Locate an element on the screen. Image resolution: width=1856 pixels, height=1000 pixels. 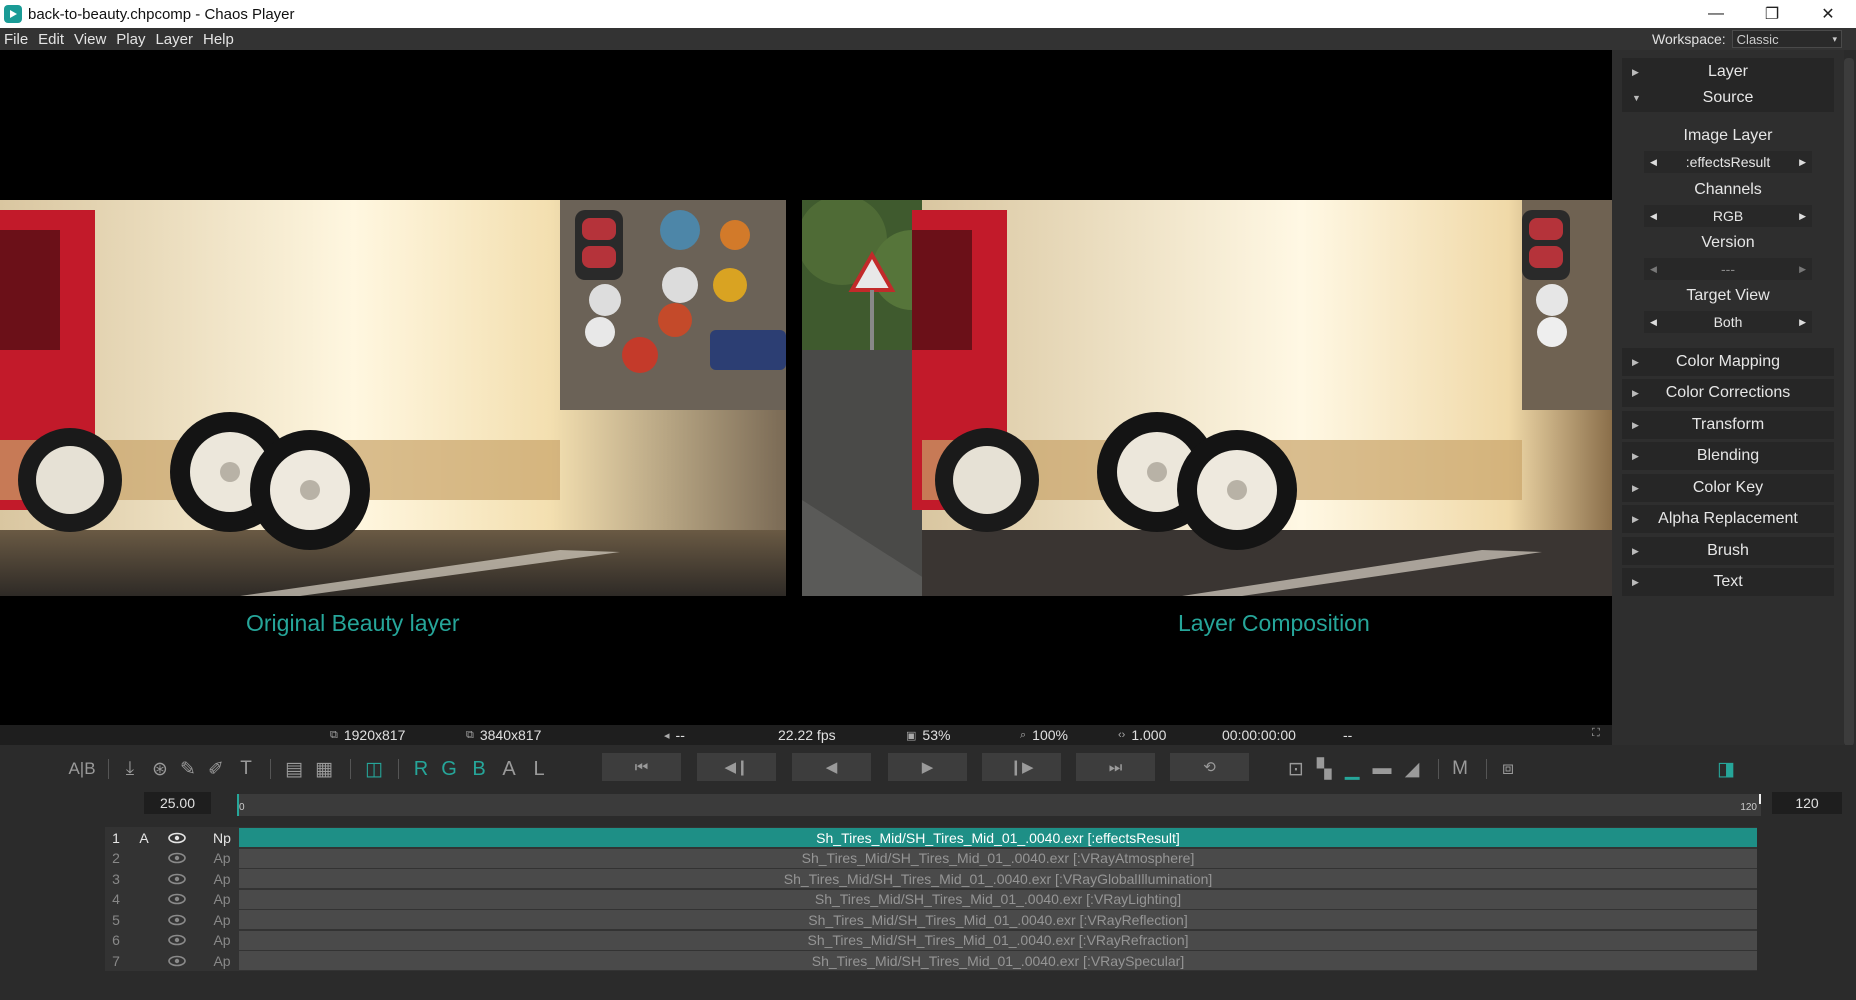
section-text: ▶ Text is located at coordinates (1728, 582).